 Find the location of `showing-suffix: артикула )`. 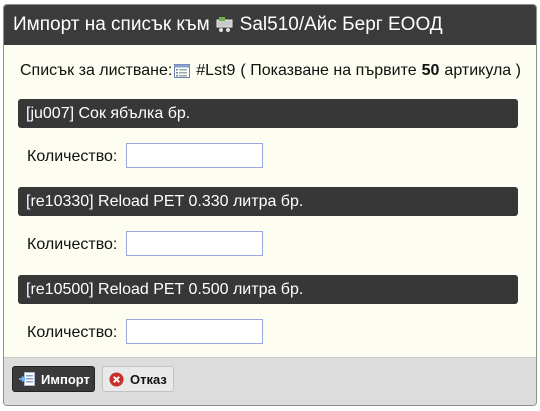

showing-suffix: артикула ) is located at coordinates (482, 70).